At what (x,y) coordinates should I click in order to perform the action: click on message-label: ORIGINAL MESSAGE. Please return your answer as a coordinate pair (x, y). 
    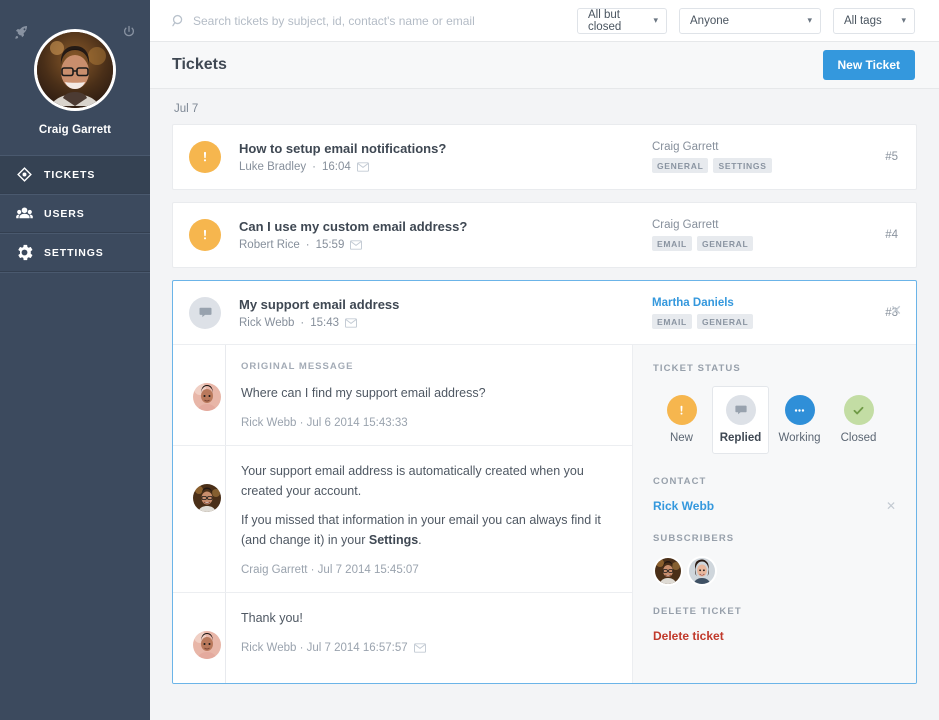
    Looking at the image, I should click on (297, 366).